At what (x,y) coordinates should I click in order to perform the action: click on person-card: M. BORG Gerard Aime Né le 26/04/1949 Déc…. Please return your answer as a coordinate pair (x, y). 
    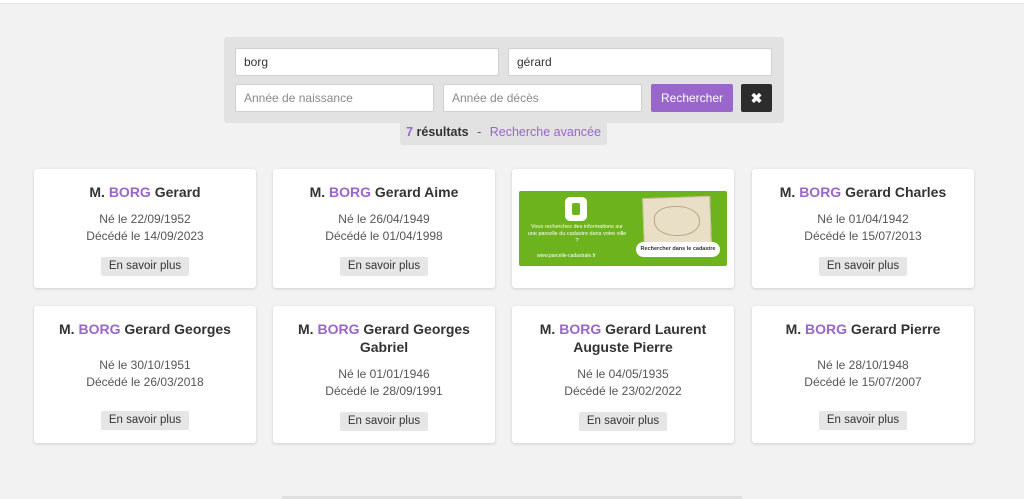
    Looking at the image, I should click on (384, 228).